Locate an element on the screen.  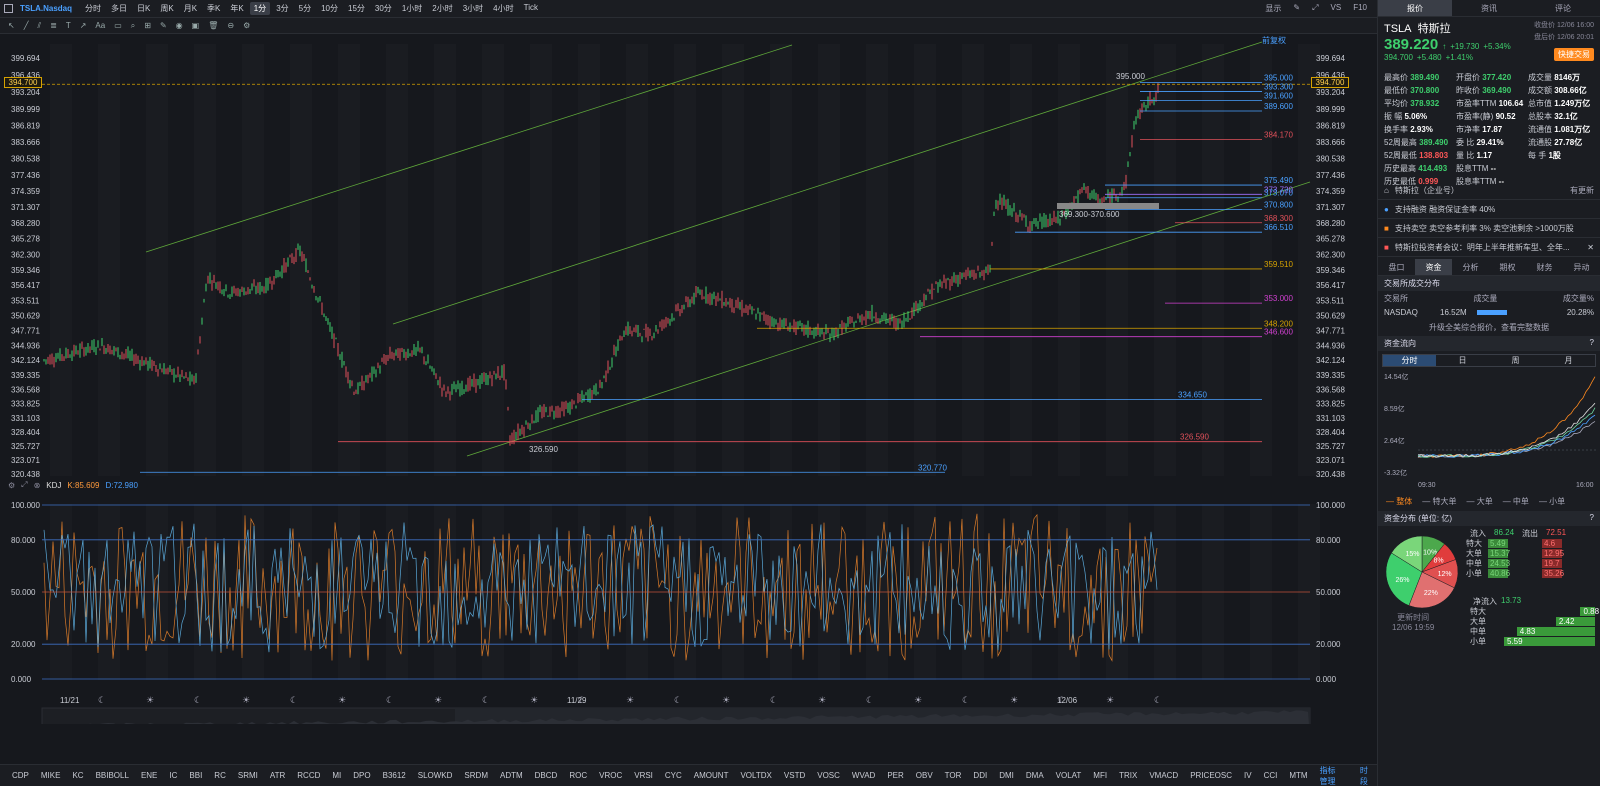
line-tool-icon: ╱ is located at coordinates (26, 25).